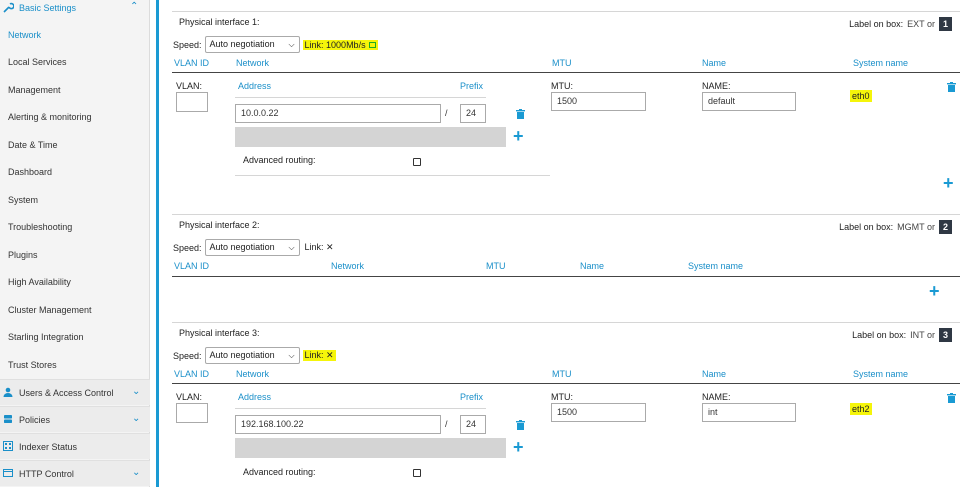  I want to click on name-input: int, so click(749, 412).